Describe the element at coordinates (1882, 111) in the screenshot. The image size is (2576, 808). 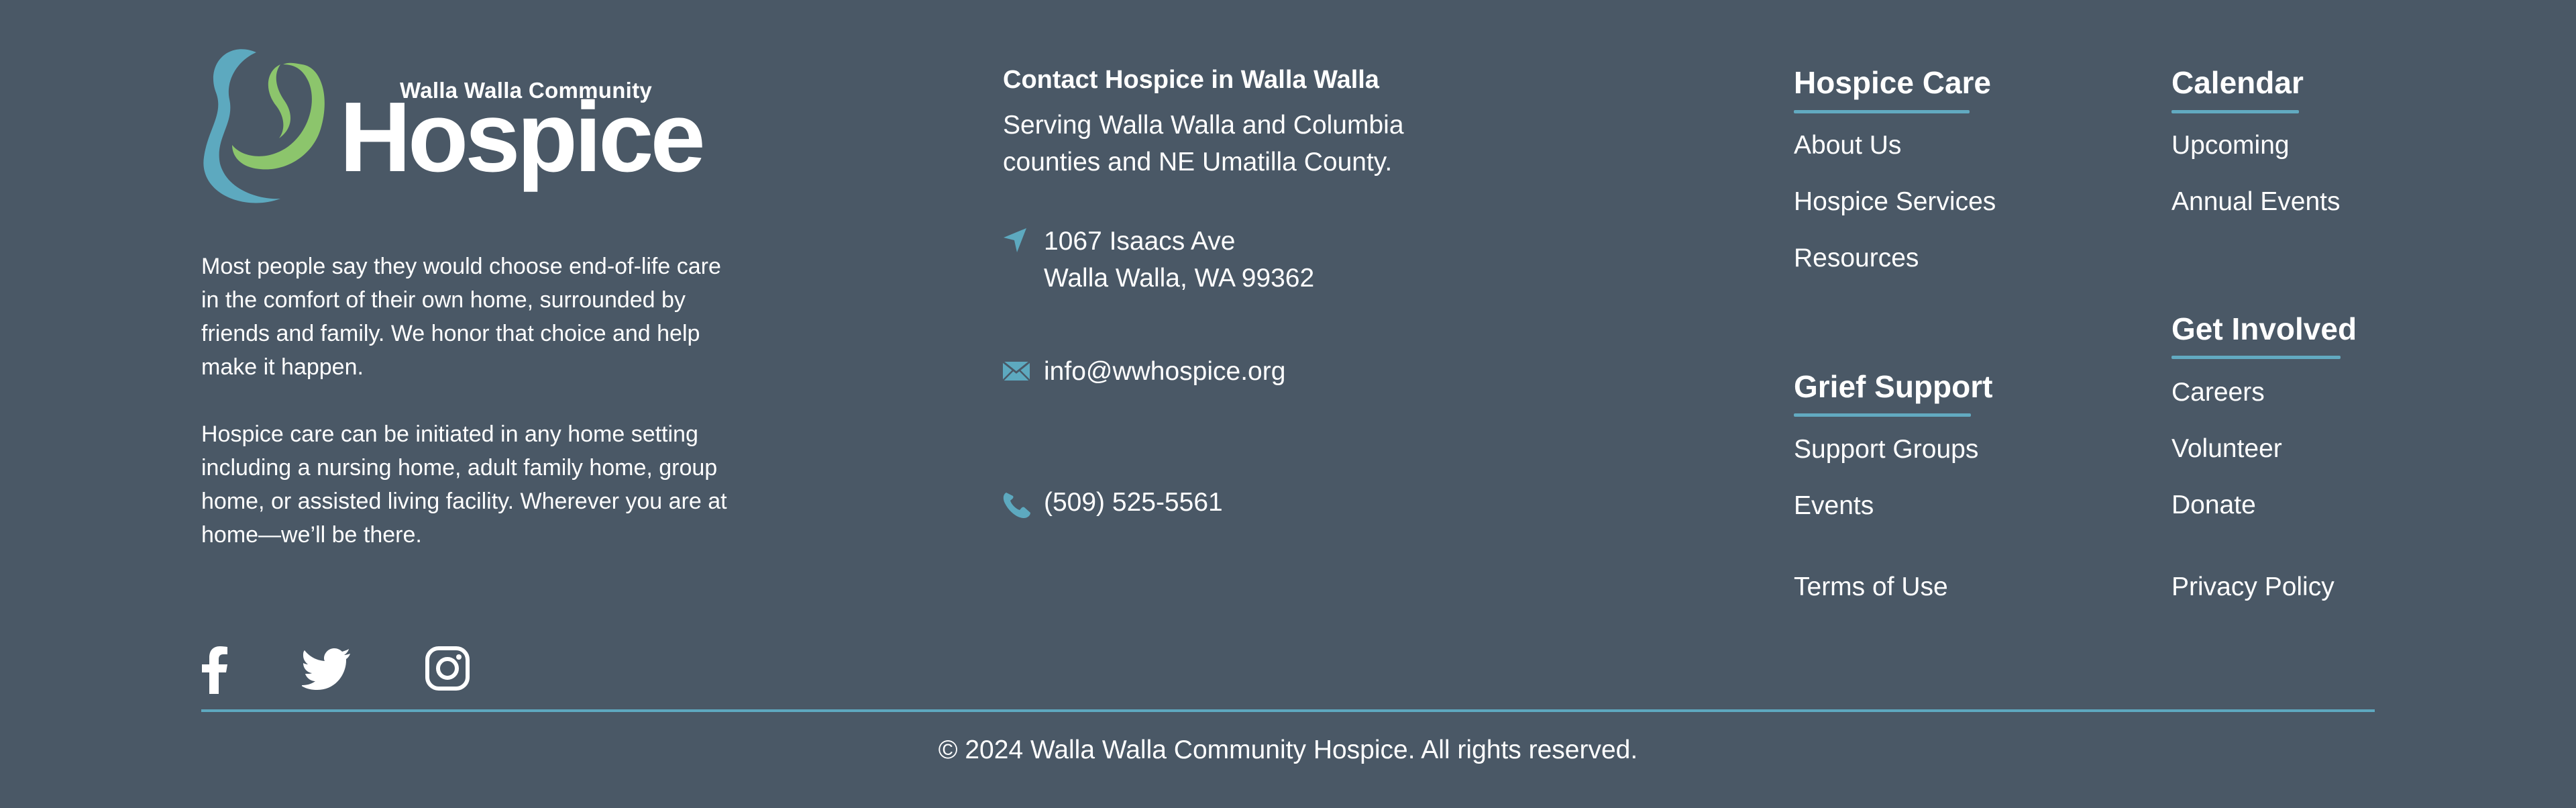
I see `hospice-care-underline` at that location.